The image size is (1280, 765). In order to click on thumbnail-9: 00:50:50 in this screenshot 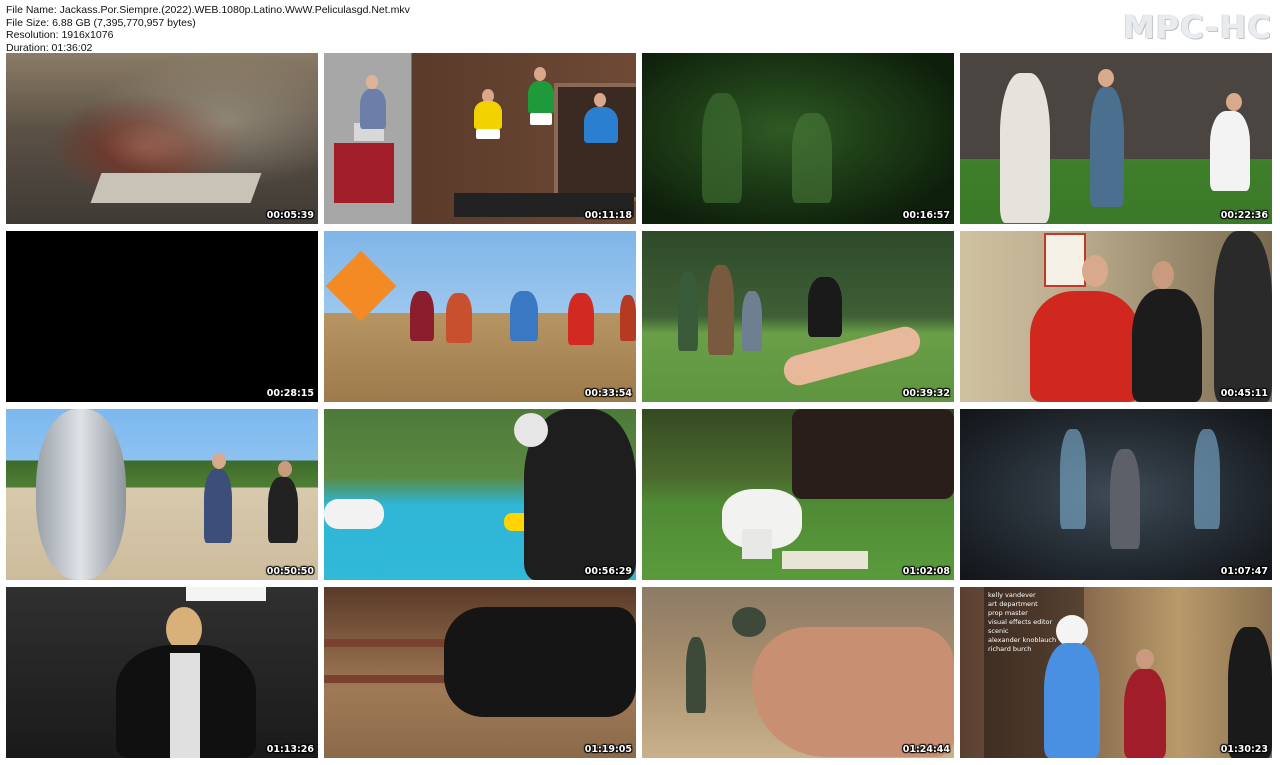, I will do `click(162, 494)`.